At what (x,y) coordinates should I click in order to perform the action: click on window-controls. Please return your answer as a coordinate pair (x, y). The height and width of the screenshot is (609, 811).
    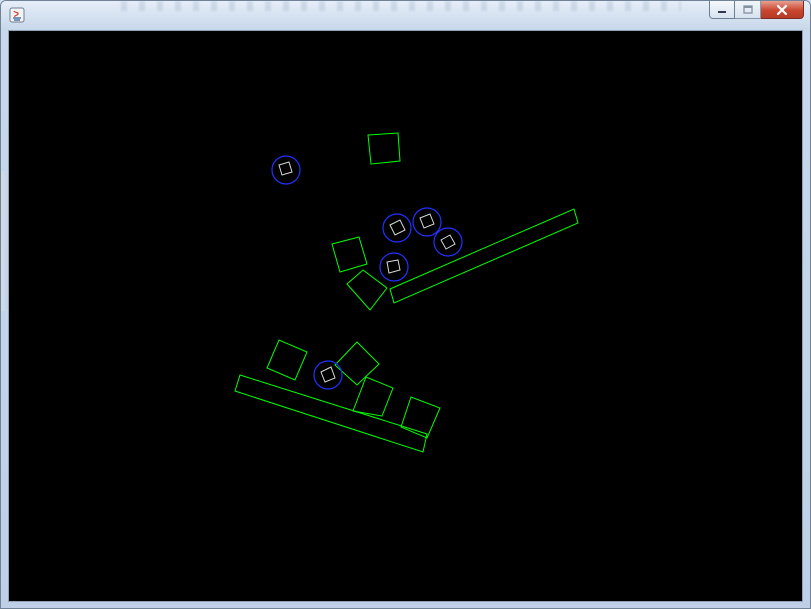
    Looking at the image, I should click on (756, 10).